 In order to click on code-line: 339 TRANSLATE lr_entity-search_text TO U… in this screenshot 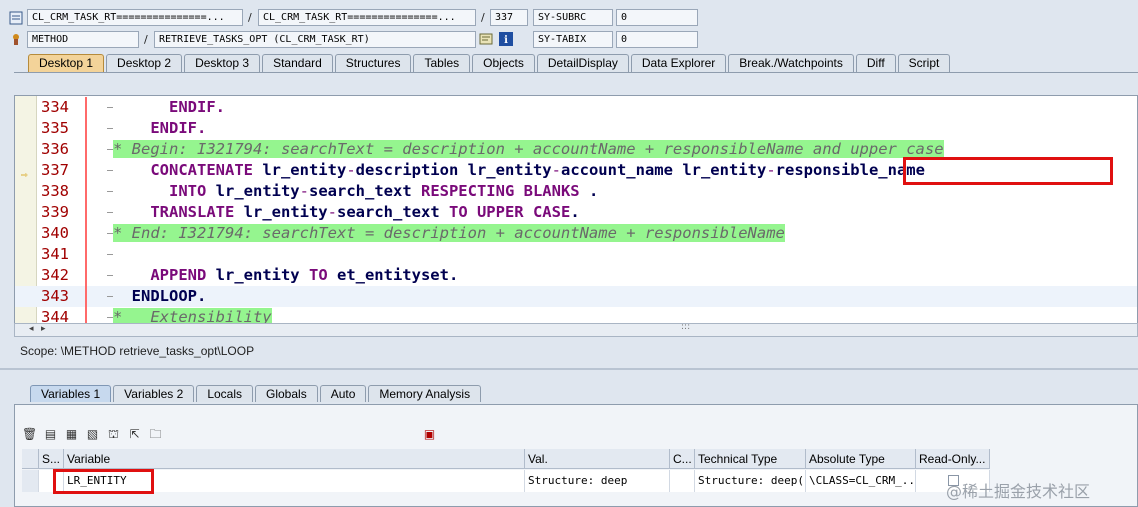, I will do `click(576, 212)`.